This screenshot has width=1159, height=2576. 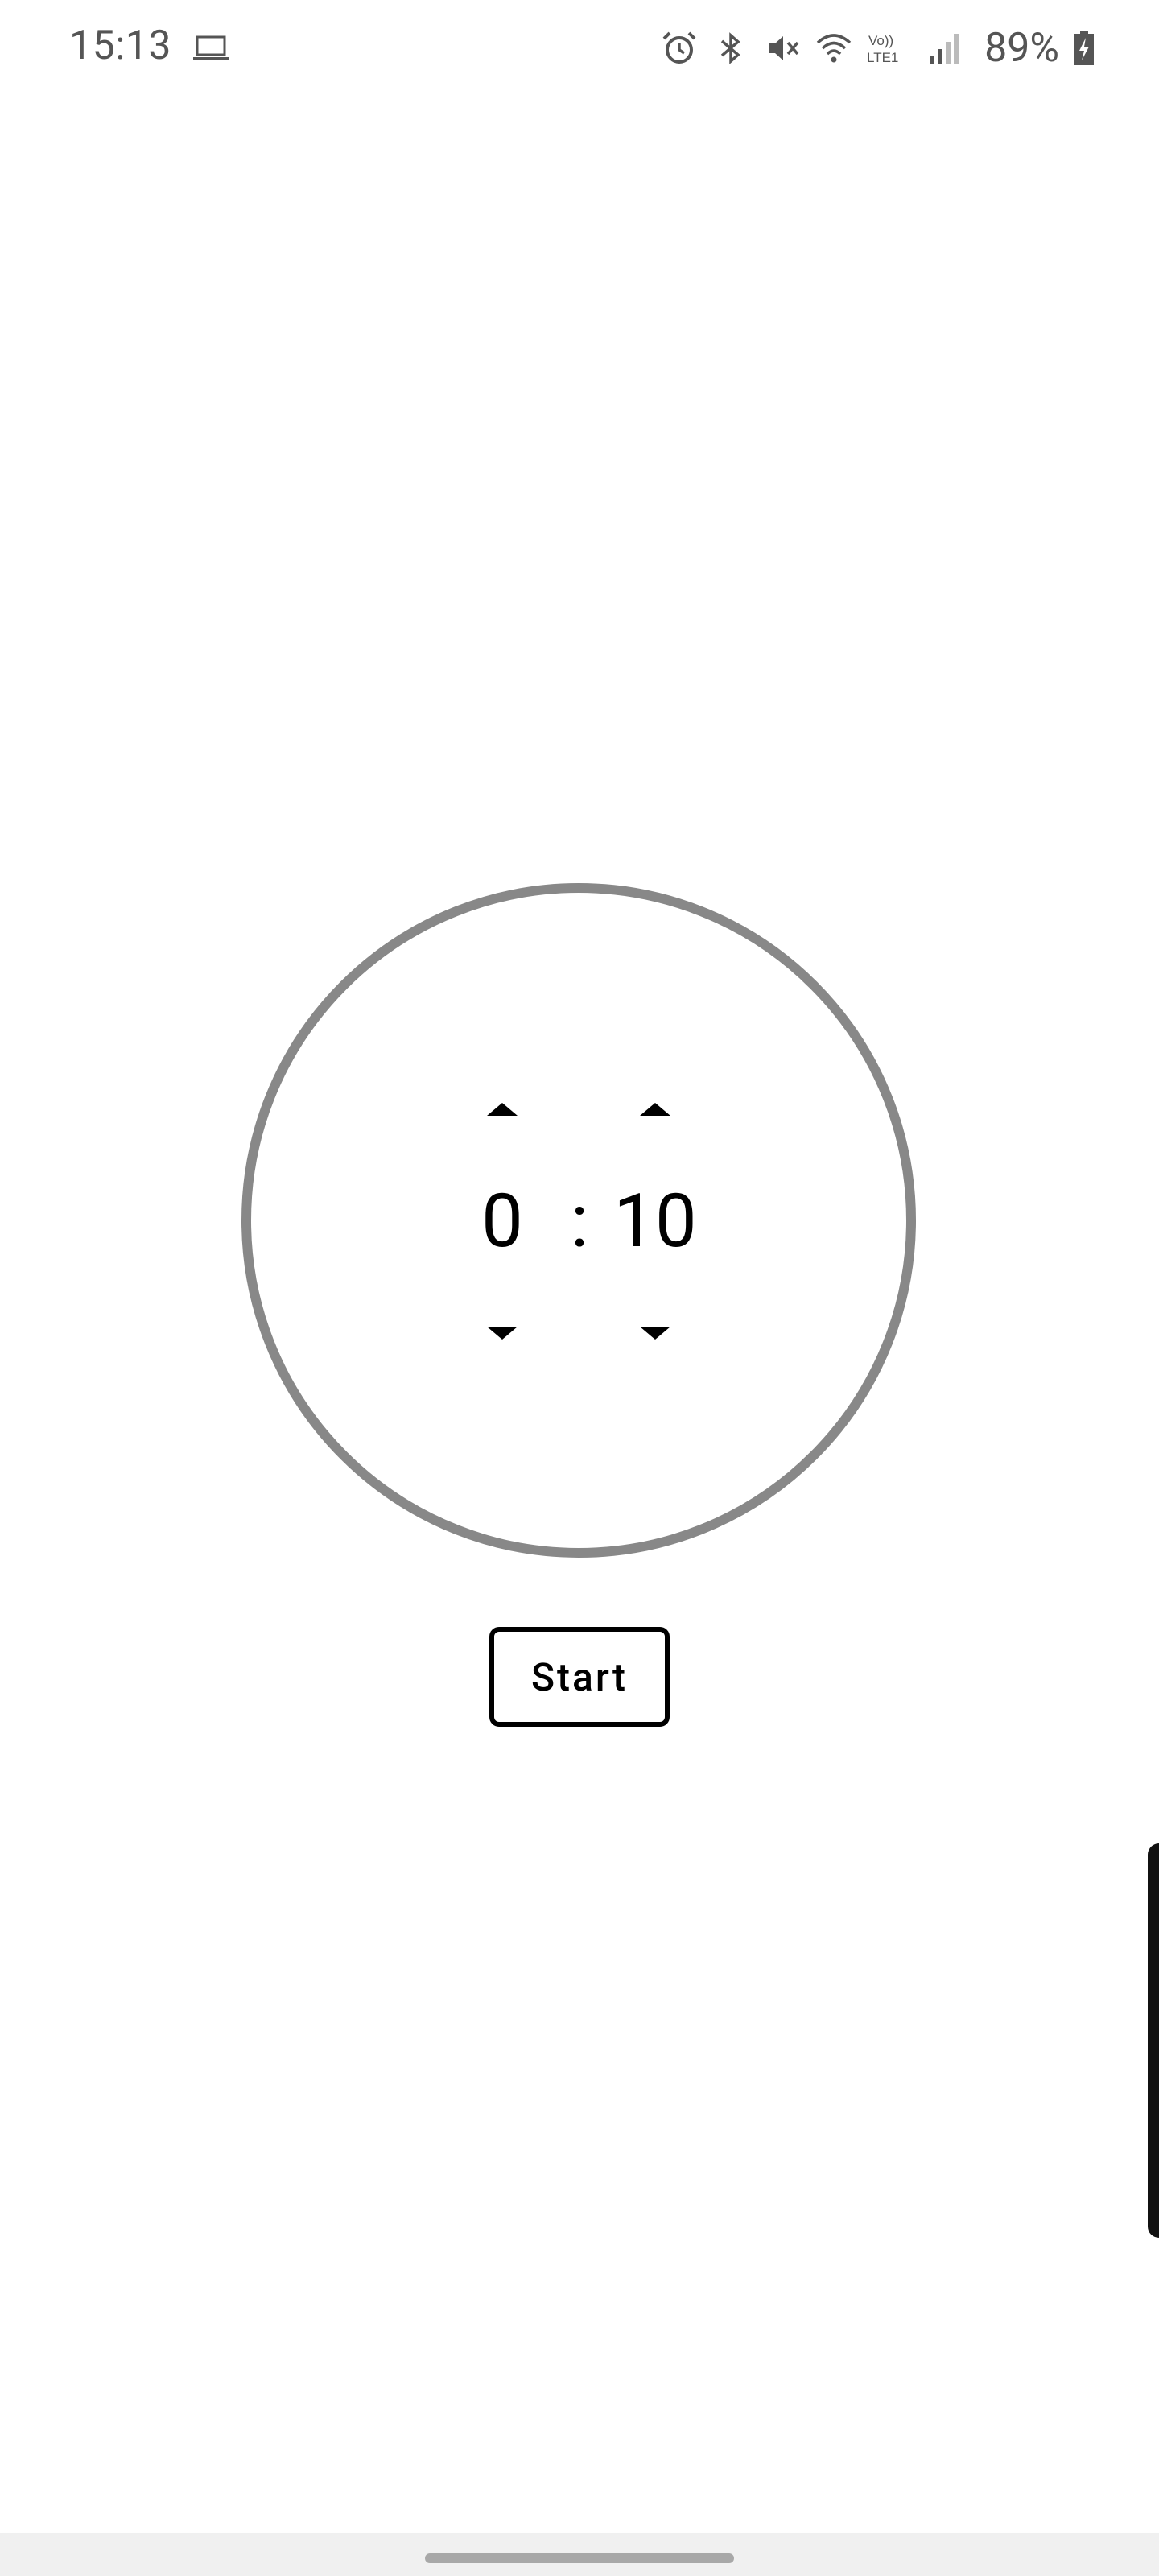 What do you see at coordinates (655, 1222) in the screenshot?
I see `seconds-value: 10` at bounding box center [655, 1222].